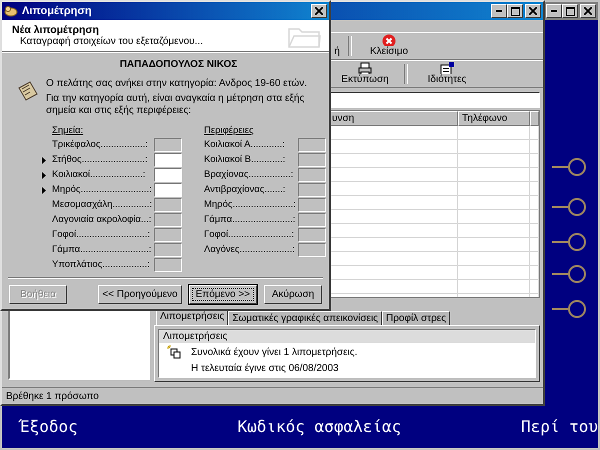  What do you see at coordinates (102, 205) in the screenshot?
I see `field-label: Μεσομασχάλη..............:` at bounding box center [102, 205].